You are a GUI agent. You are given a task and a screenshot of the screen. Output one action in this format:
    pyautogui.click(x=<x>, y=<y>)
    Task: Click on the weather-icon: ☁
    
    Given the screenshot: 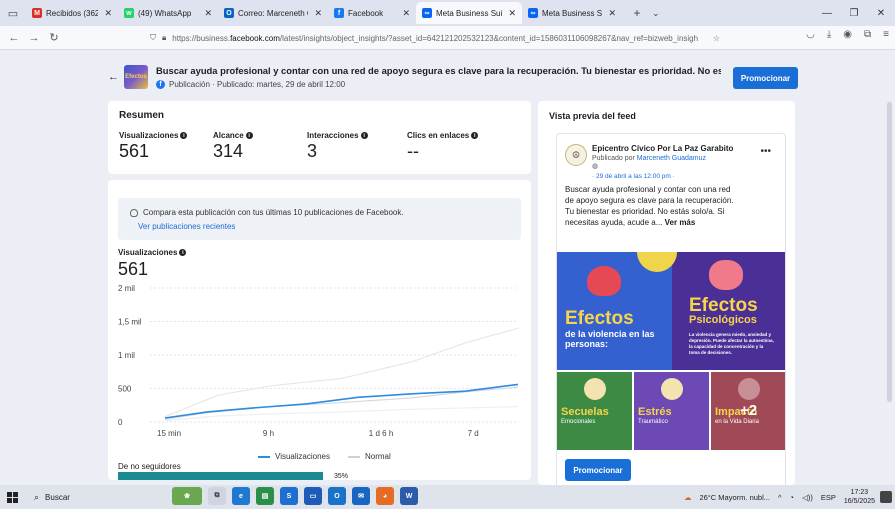 What is the action you would take?
    pyautogui.click(x=688, y=497)
    